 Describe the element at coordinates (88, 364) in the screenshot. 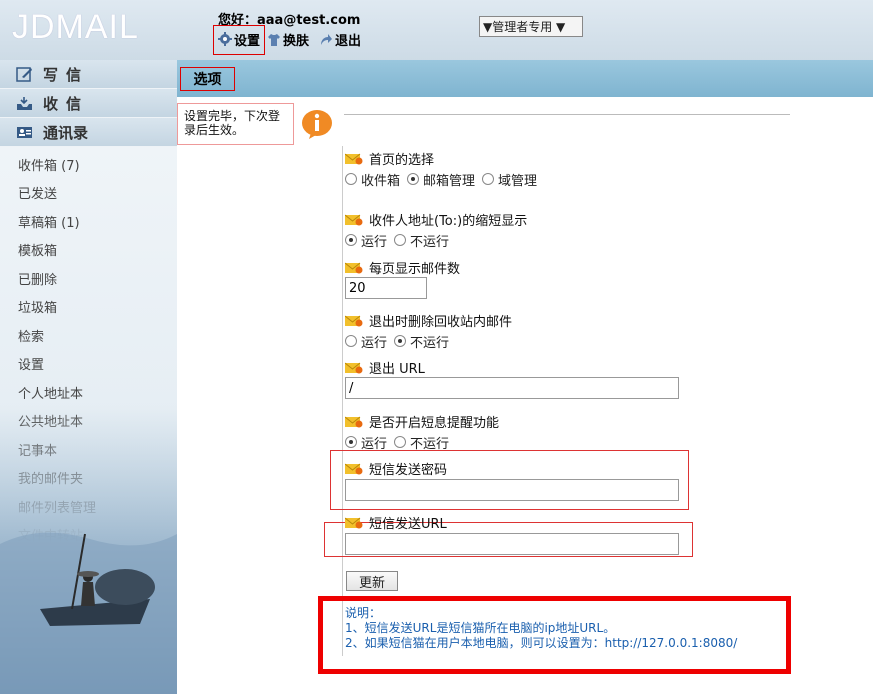

I see `sidebar-item-settings: 设置` at that location.